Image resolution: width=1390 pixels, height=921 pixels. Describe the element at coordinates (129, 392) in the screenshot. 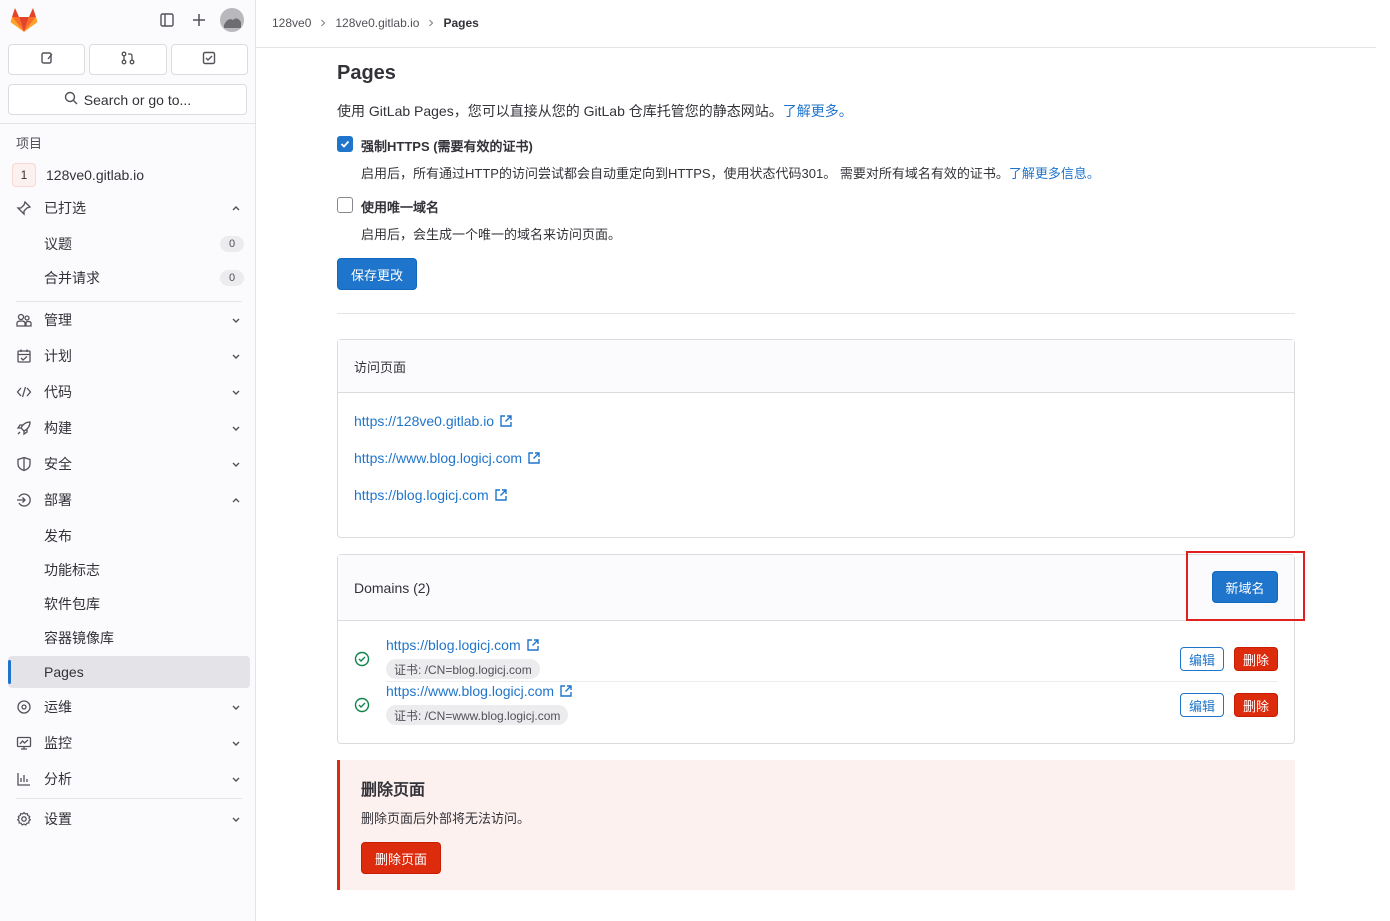

I see `nav-code: 代码` at that location.